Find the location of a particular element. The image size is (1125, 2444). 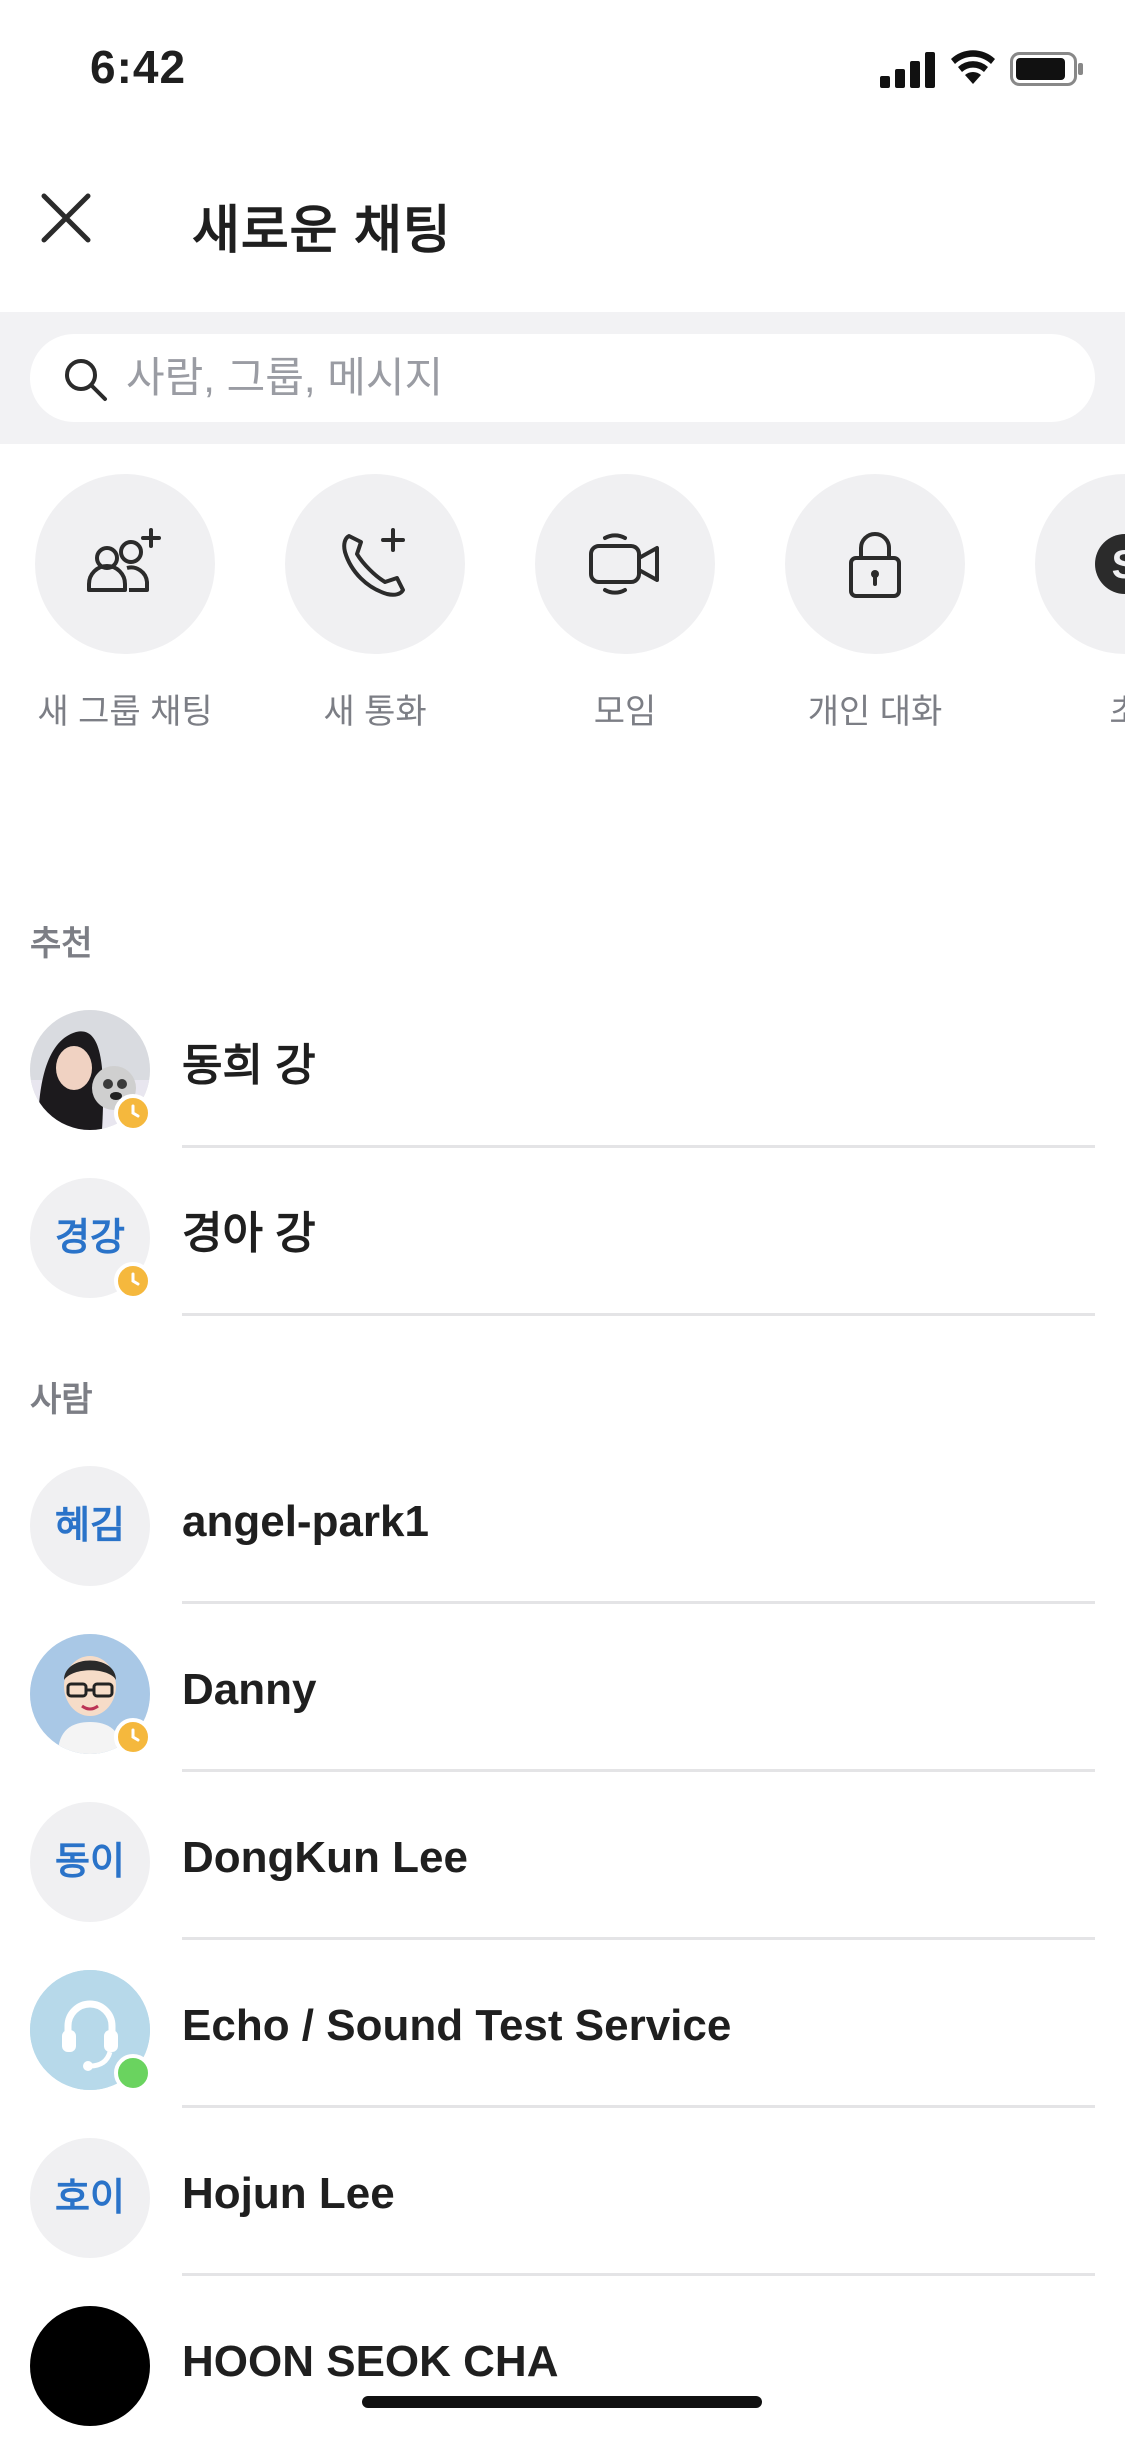

new-call-circle is located at coordinates (375, 564).